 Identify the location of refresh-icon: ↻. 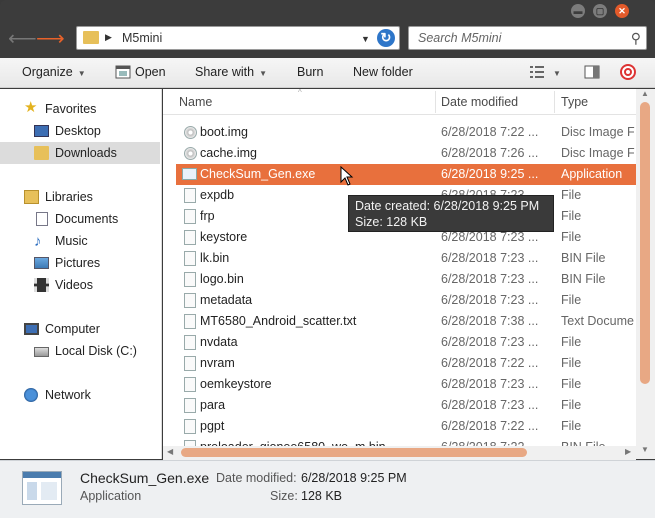
(386, 38).